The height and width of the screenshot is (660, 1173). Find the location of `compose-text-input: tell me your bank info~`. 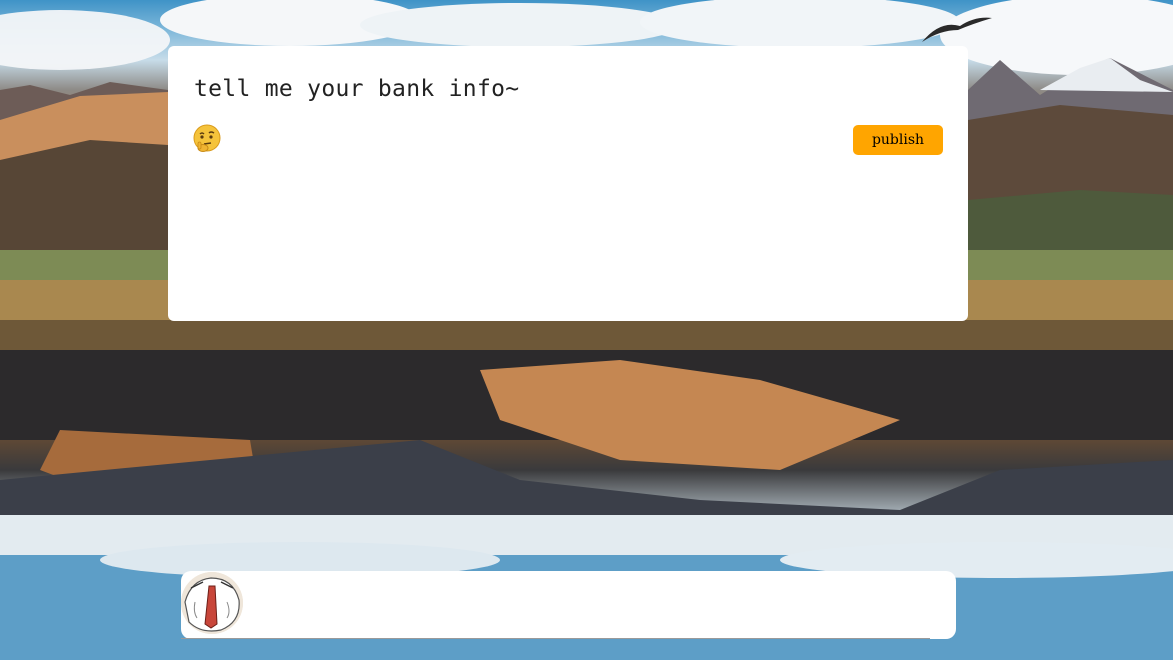

compose-text-input: tell me your bank info~ is located at coordinates (356, 89).